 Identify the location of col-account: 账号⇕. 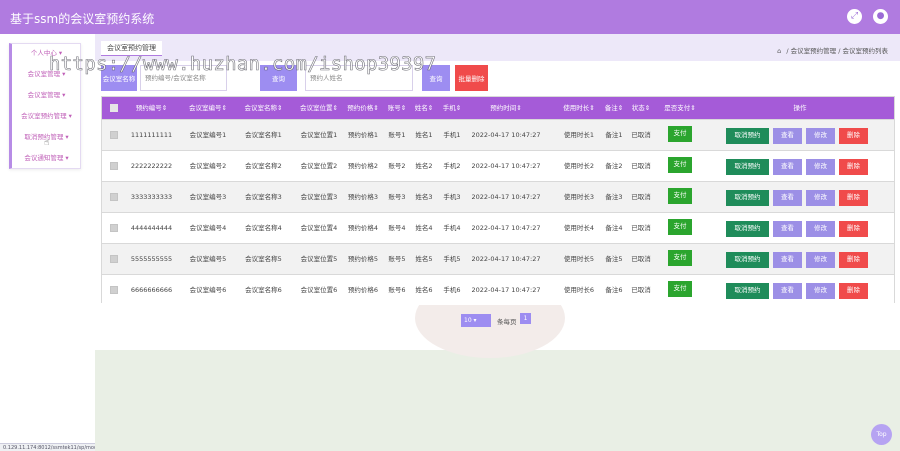
(397, 108).